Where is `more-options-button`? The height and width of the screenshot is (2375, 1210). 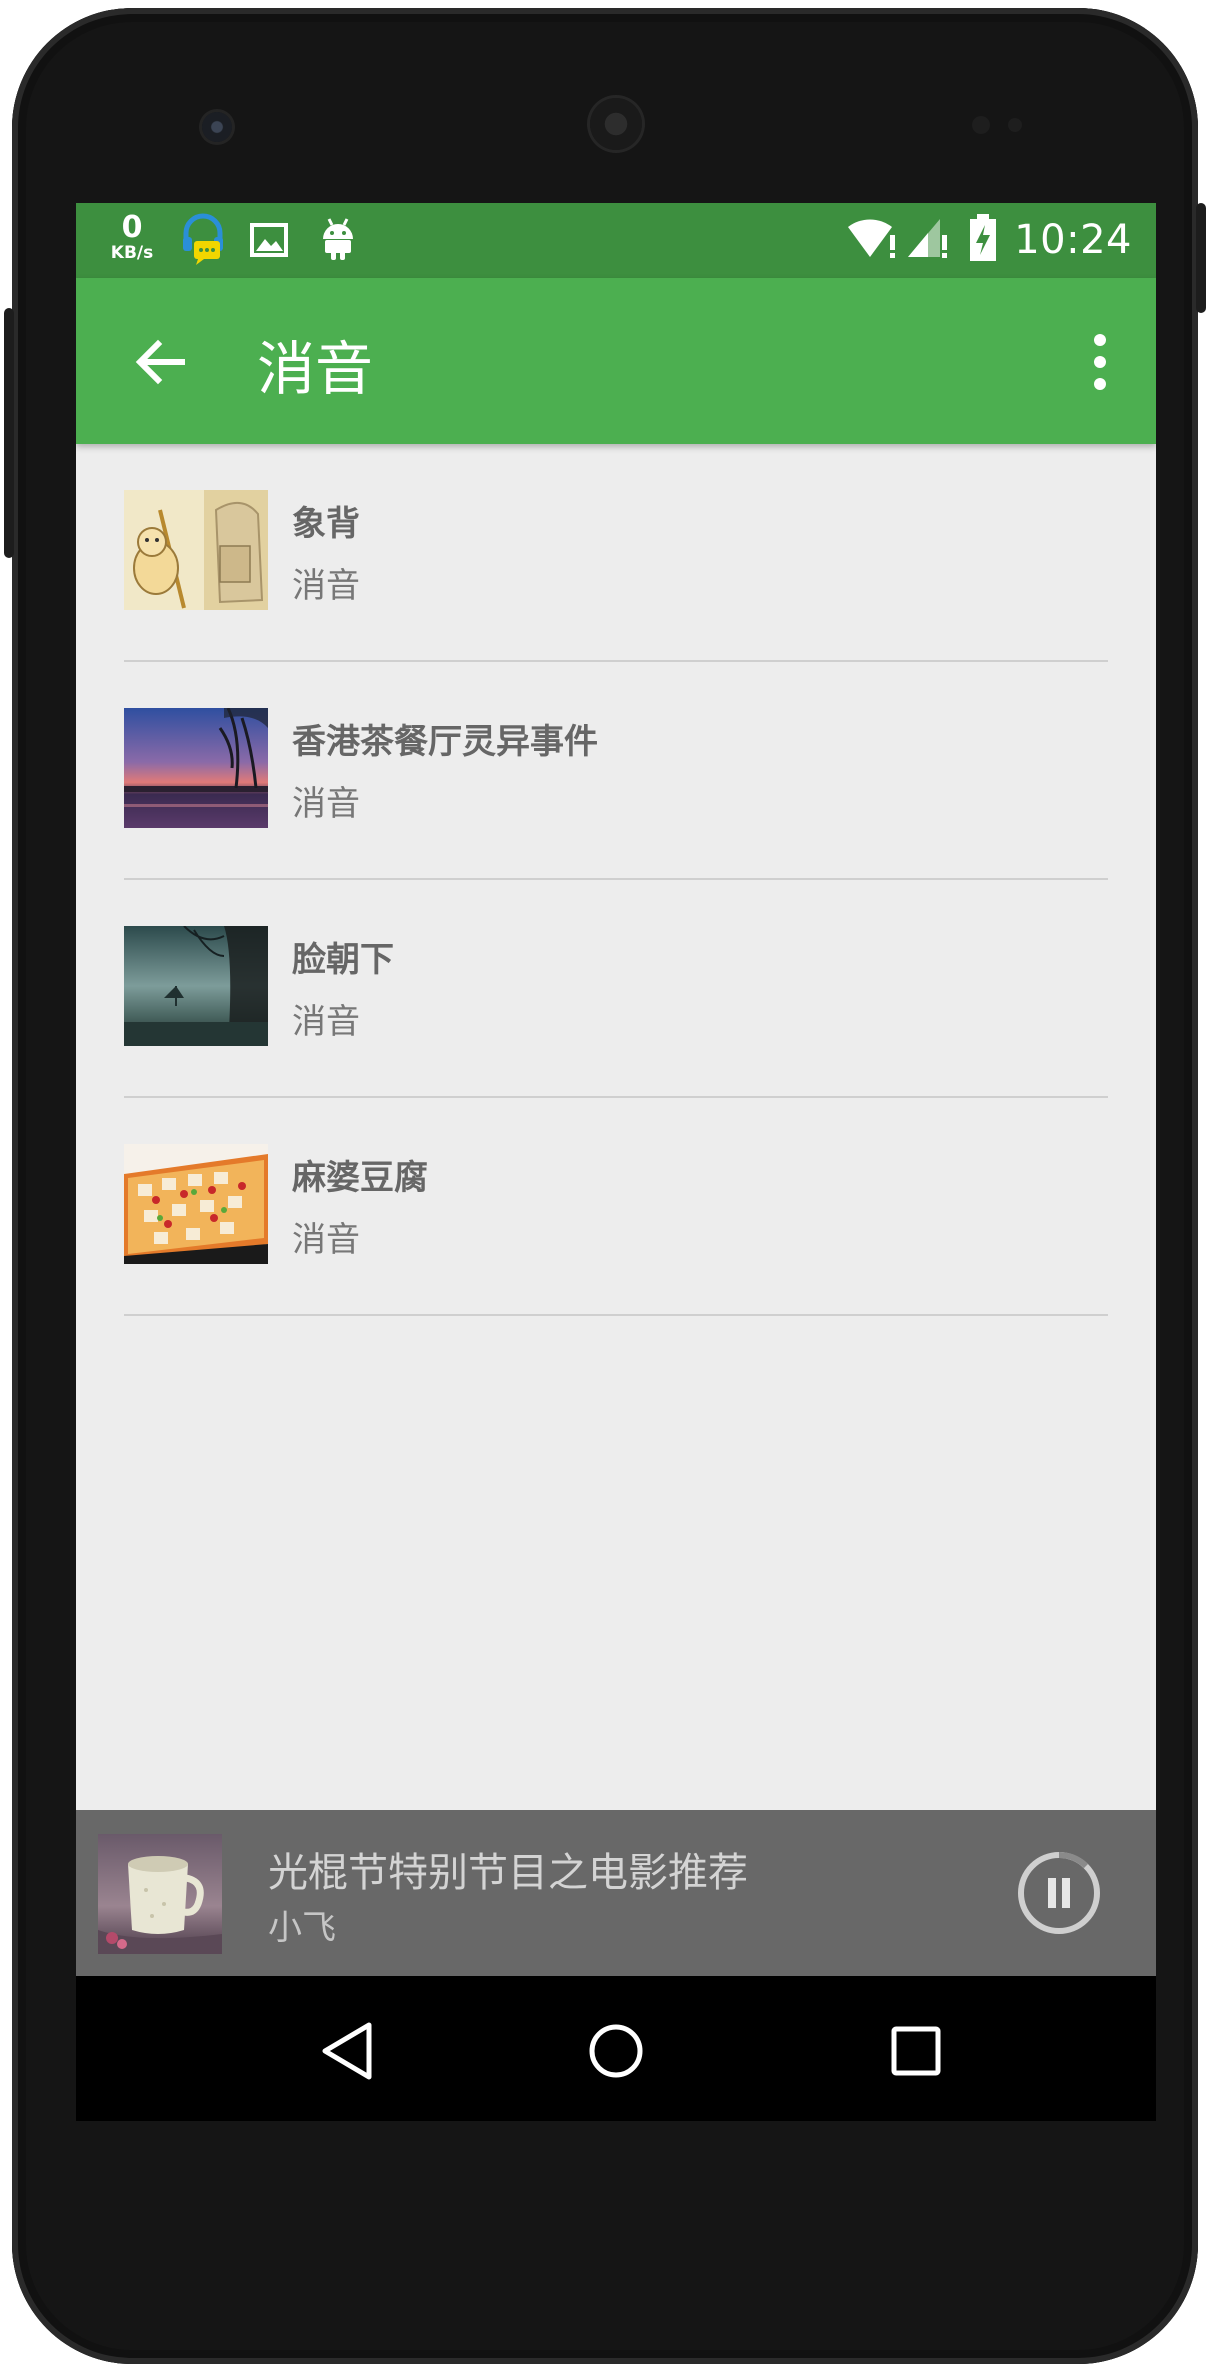 more-options-button is located at coordinates (1100, 363).